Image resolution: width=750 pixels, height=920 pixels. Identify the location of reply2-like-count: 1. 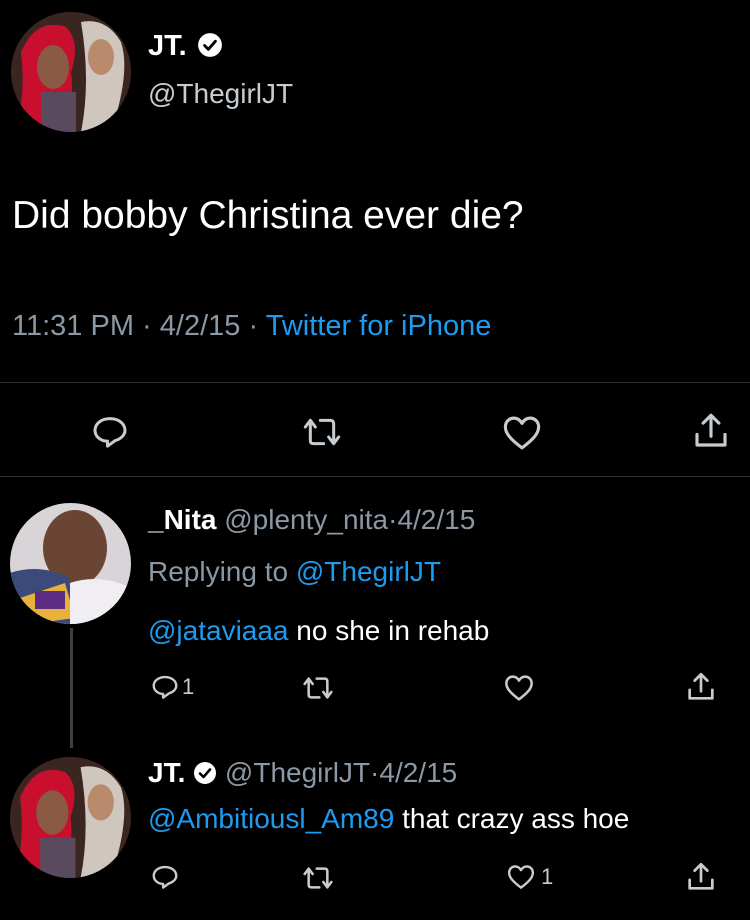
(547, 876).